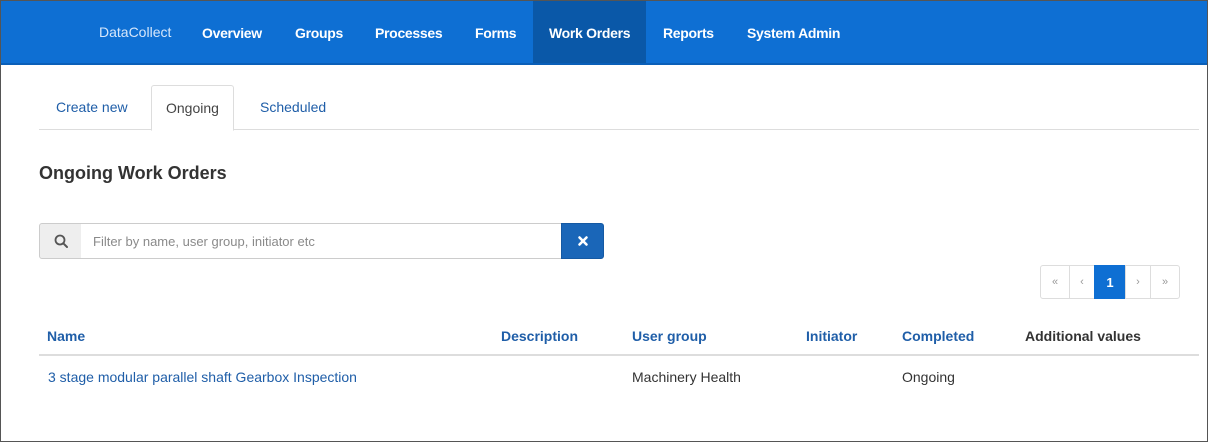 The width and height of the screenshot is (1208, 442). I want to click on pagination-first-button: «, so click(1055, 282).